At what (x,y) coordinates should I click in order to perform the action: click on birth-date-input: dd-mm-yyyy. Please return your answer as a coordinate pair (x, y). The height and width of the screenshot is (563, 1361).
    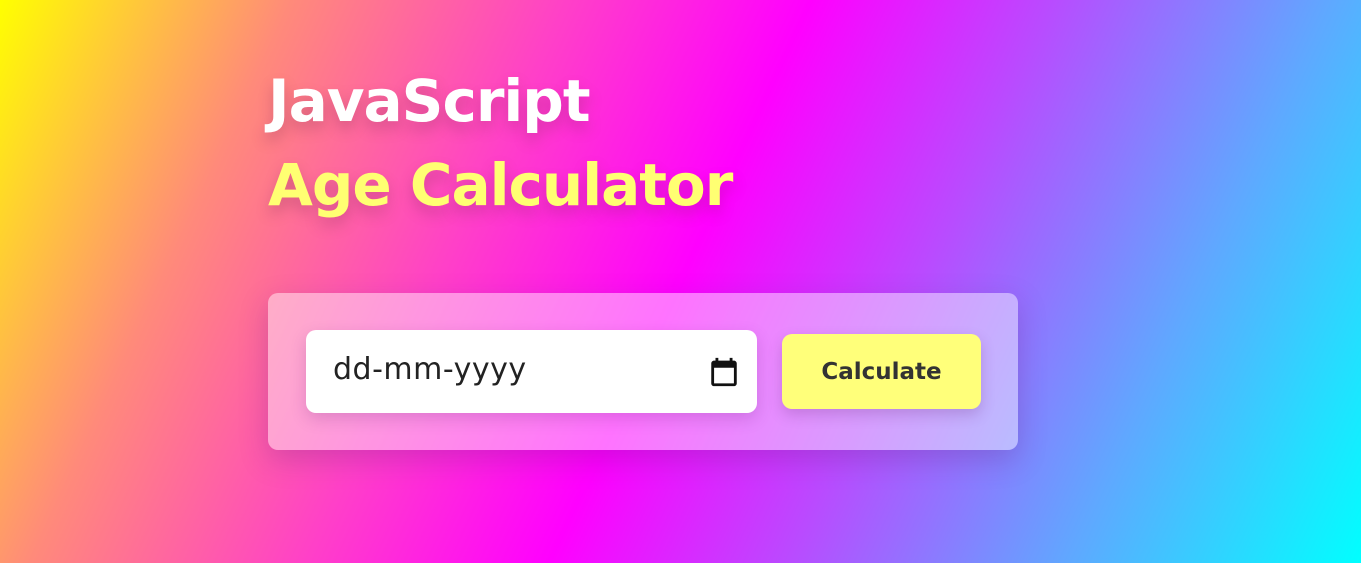
    Looking at the image, I should click on (531, 371).